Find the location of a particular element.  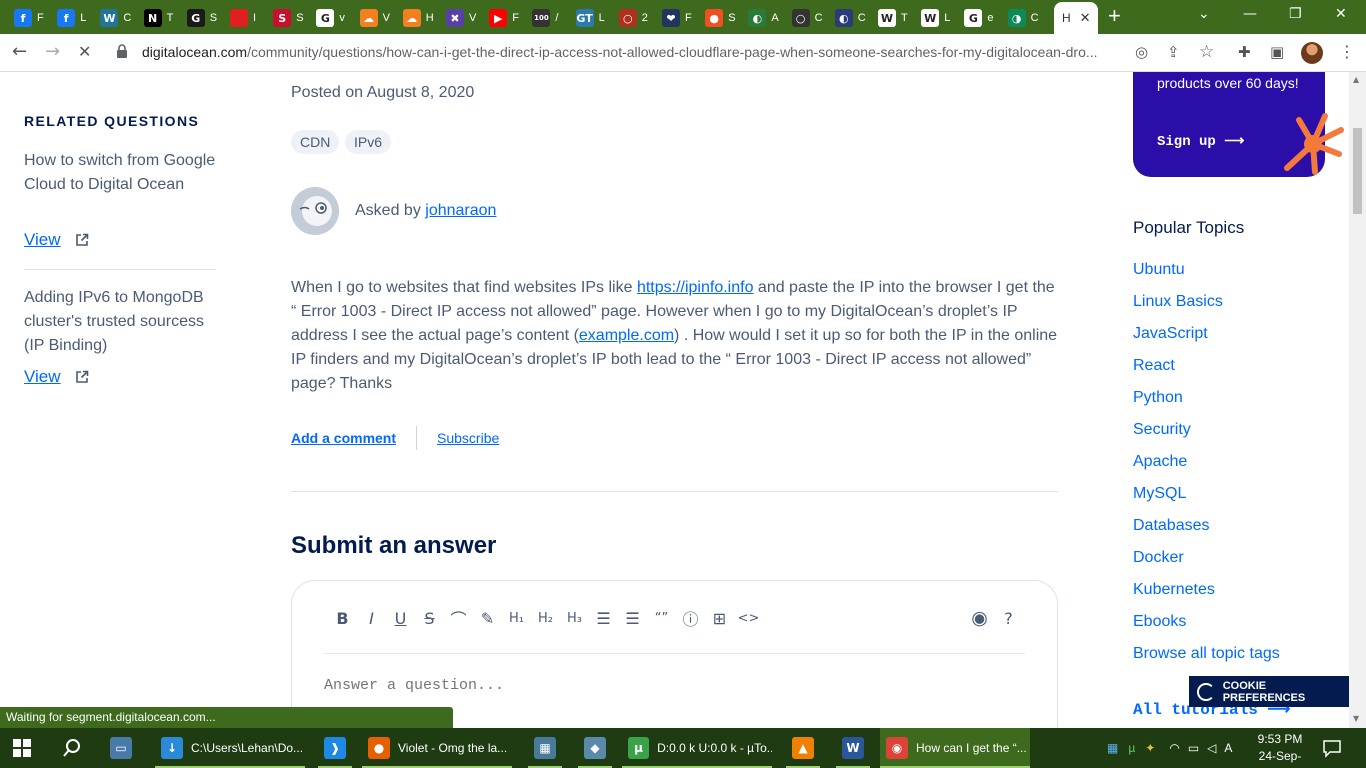

lock-icon is located at coordinates (122, 51).